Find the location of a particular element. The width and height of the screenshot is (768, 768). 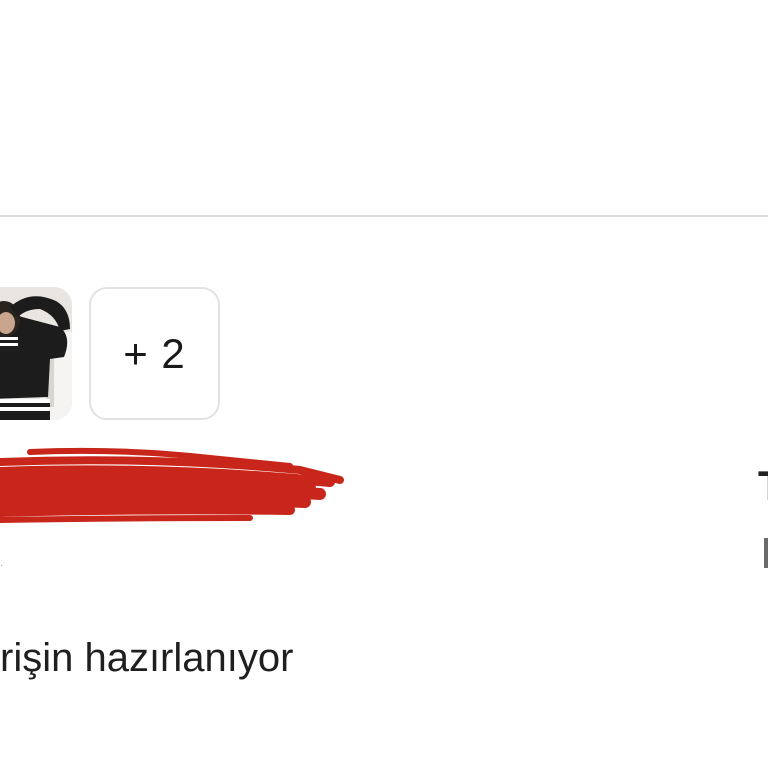

product-photo-icon is located at coordinates (36, 353).